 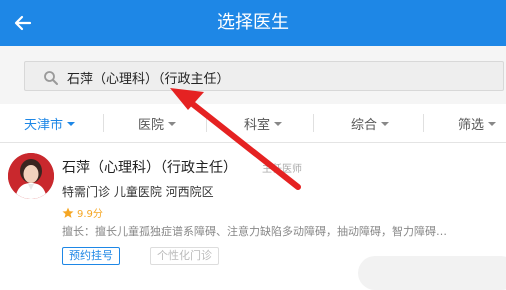 I want to click on search-icon, so click(x=51, y=78).